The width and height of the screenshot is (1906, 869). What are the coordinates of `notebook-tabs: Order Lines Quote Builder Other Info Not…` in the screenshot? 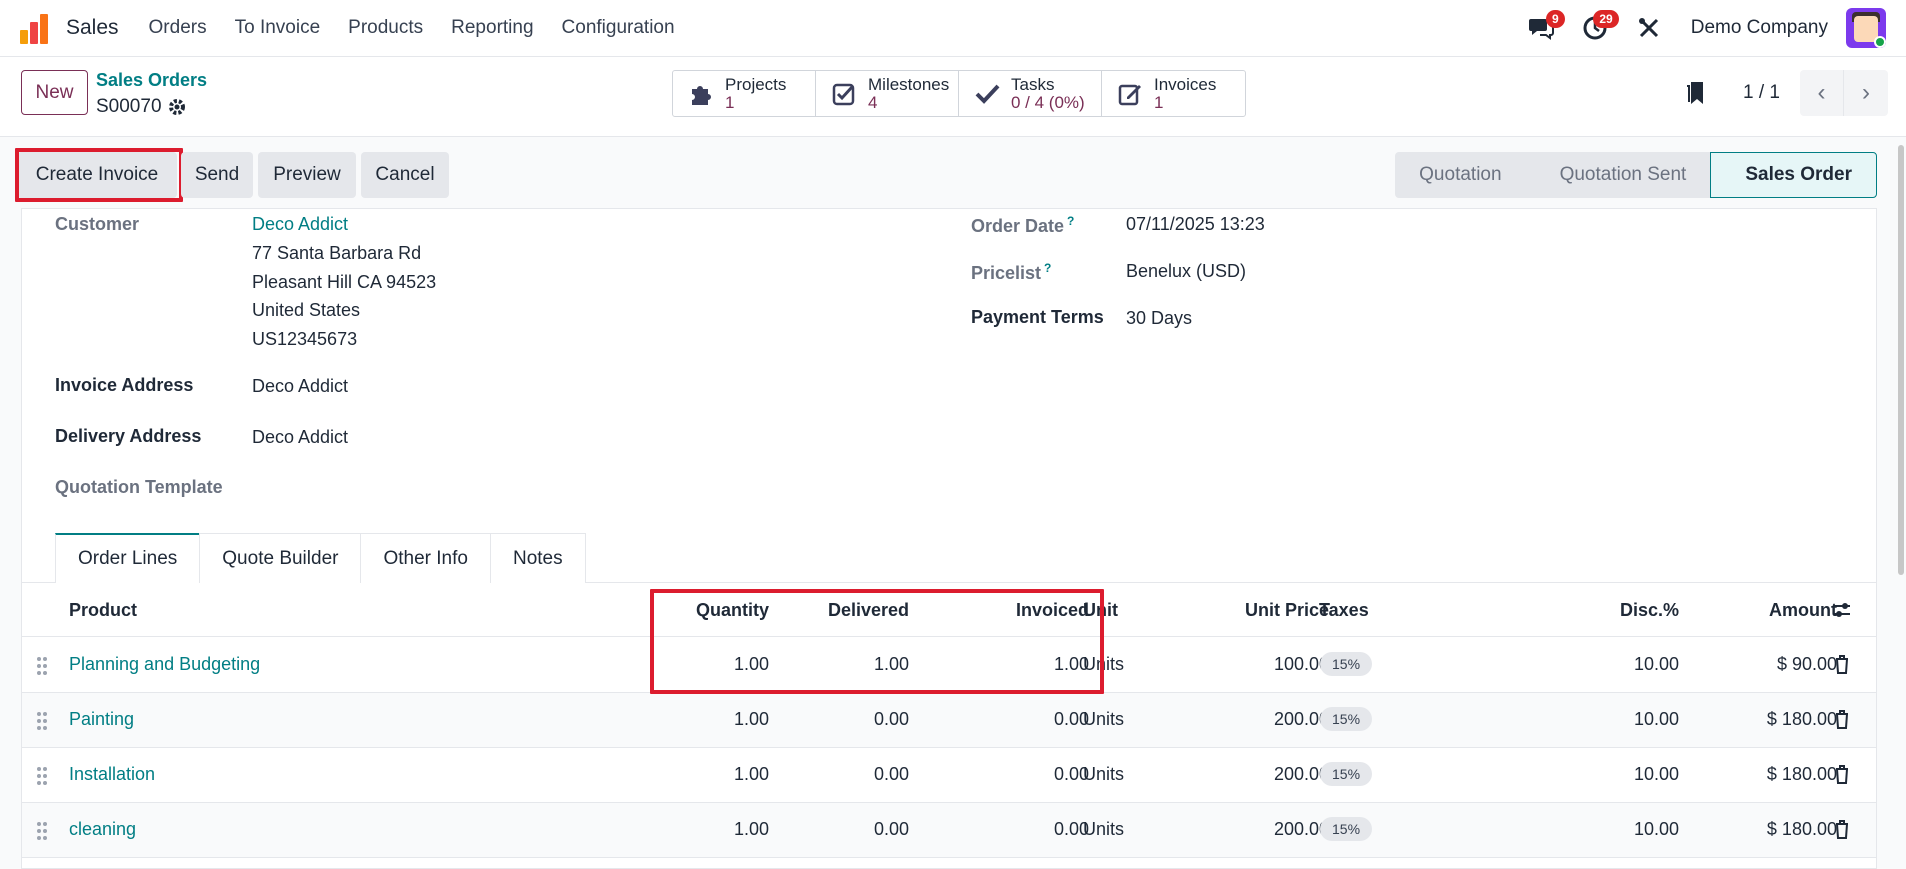 It's located at (320, 558).